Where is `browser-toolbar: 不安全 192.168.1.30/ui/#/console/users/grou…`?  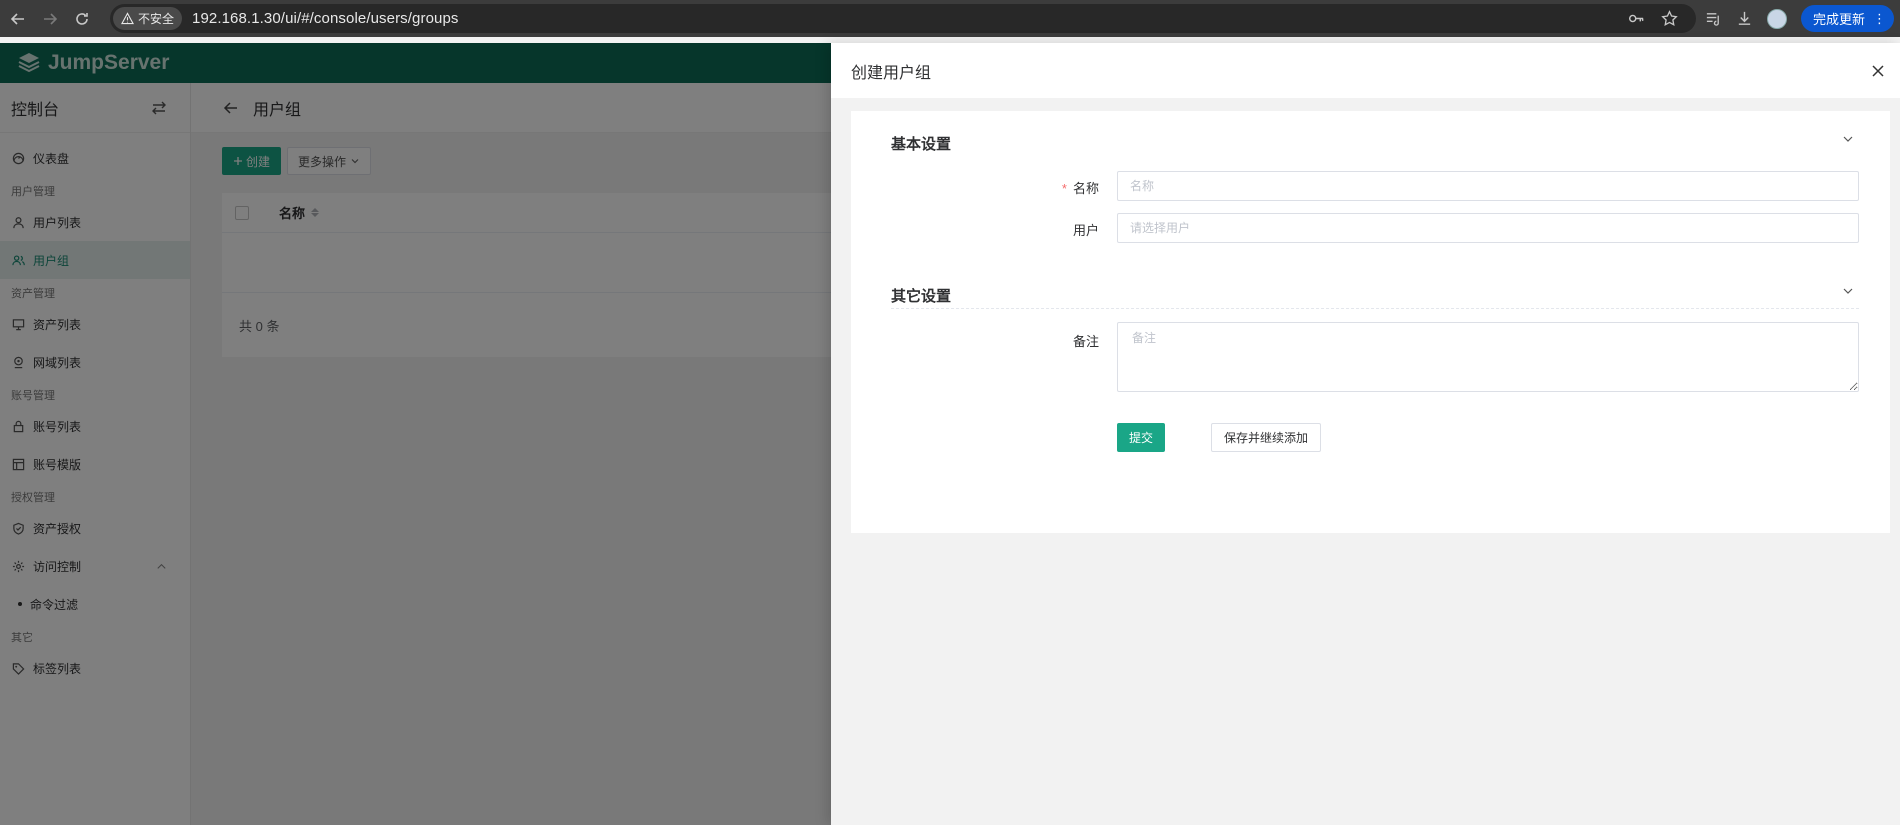 browser-toolbar: 不安全 192.168.1.30/ui/#/console/users/grou… is located at coordinates (950, 18).